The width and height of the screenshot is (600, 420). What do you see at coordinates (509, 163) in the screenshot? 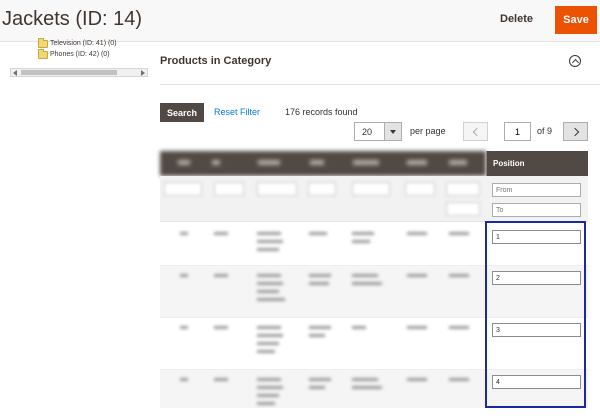
I see `column-header-label: Position` at bounding box center [509, 163].